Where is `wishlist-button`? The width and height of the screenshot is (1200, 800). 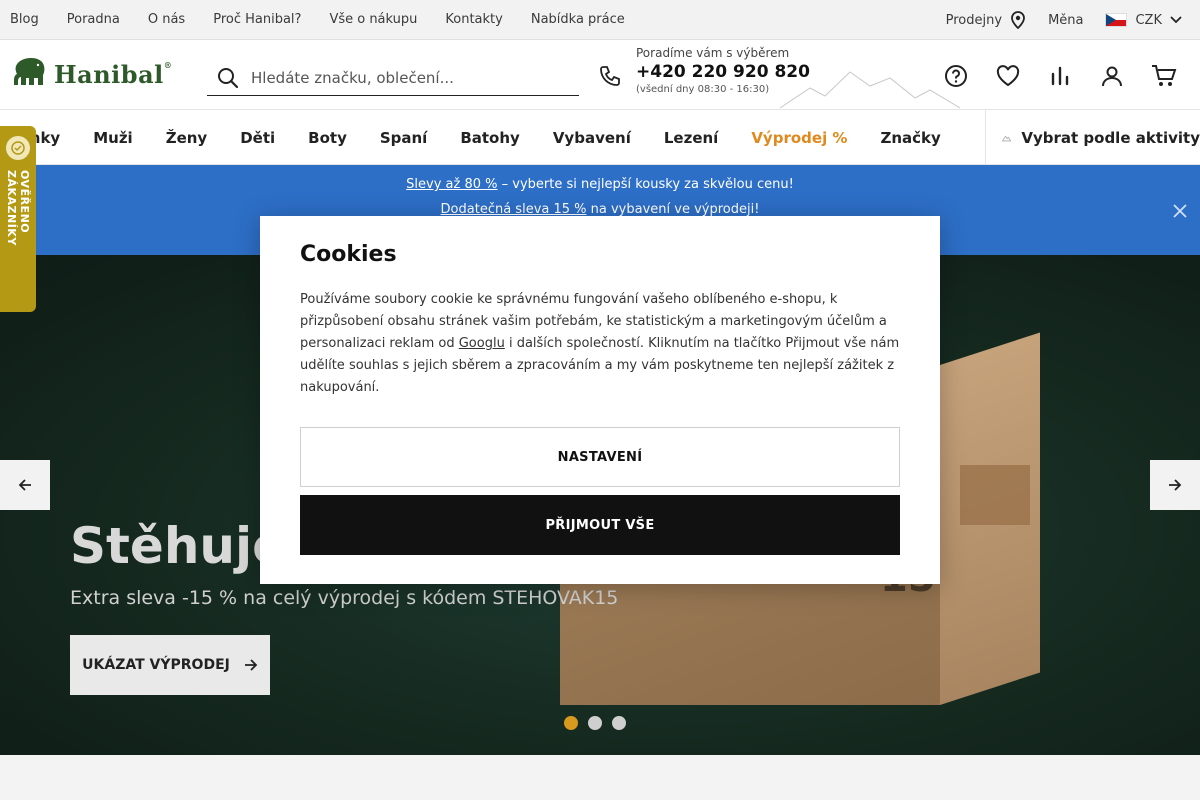 wishlist-button is located at coordinates (1008, 76).